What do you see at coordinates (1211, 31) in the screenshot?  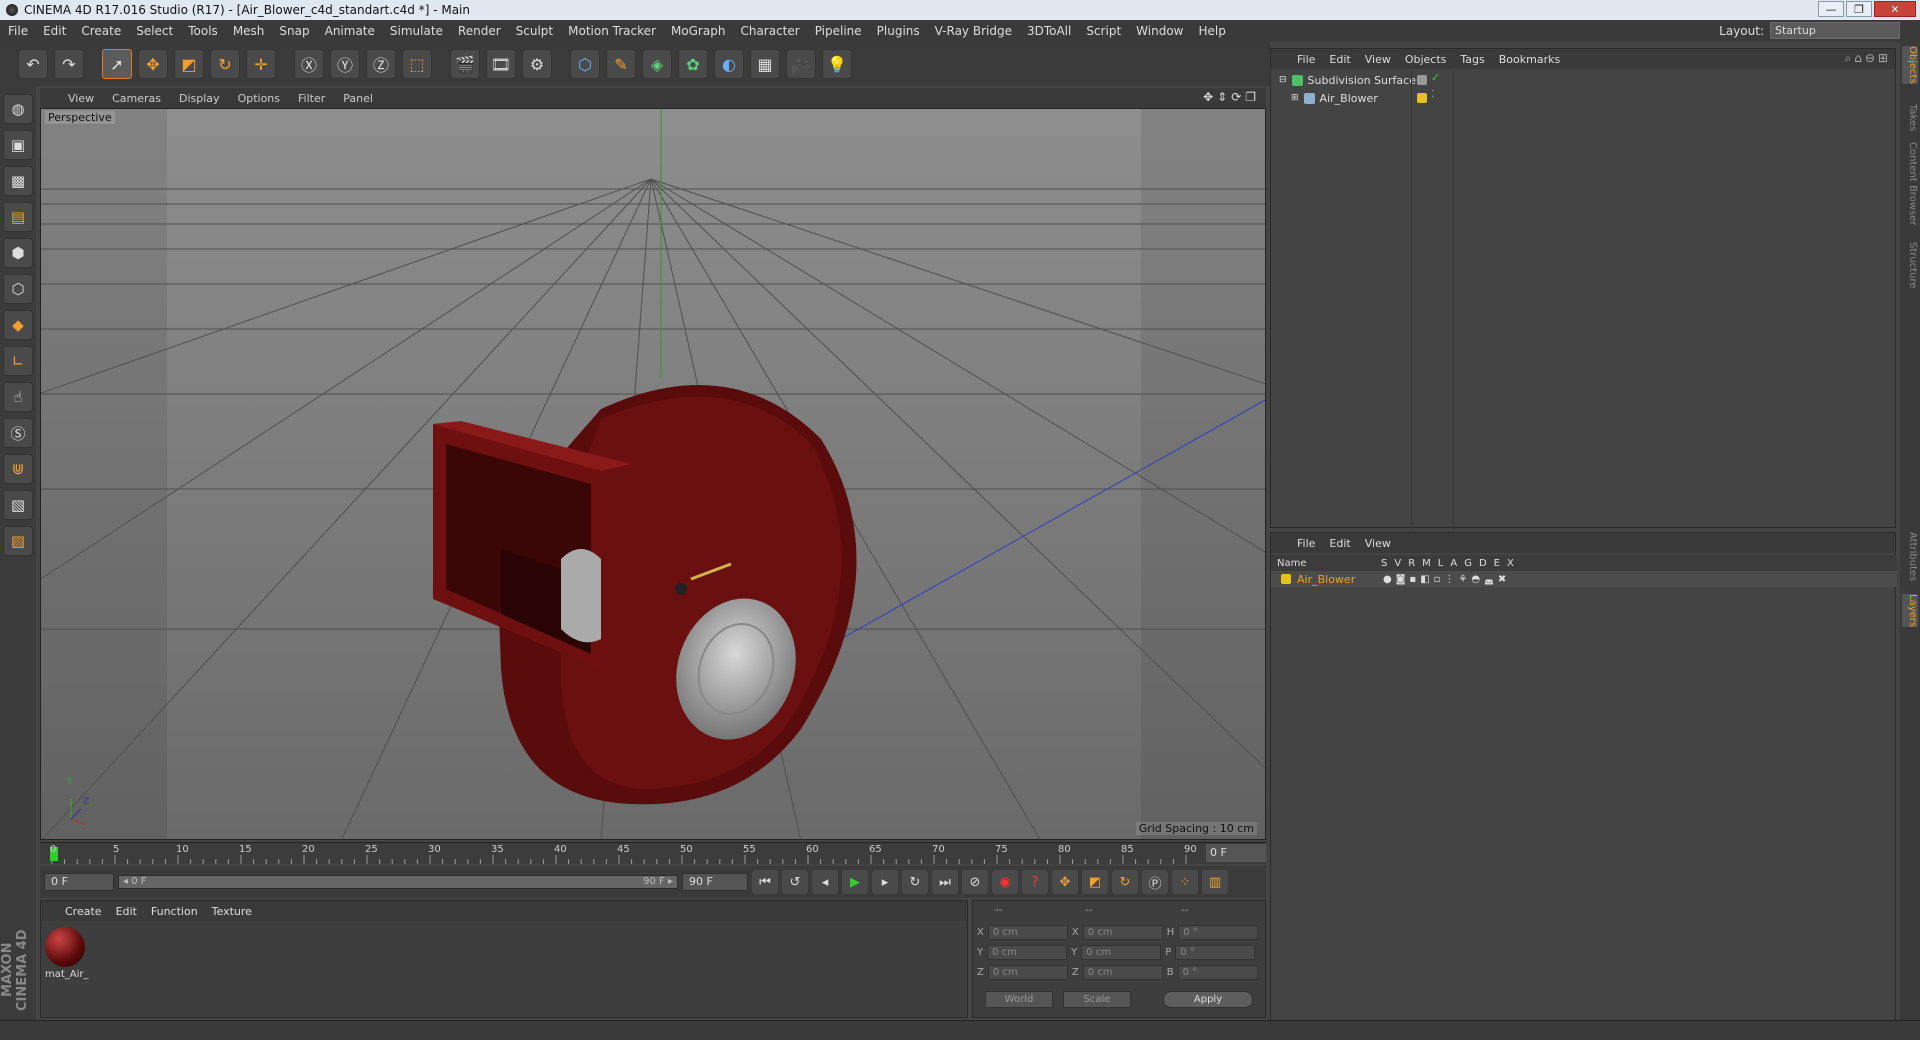 I see `menu-help: Help` at bounding box center [1211, 31].